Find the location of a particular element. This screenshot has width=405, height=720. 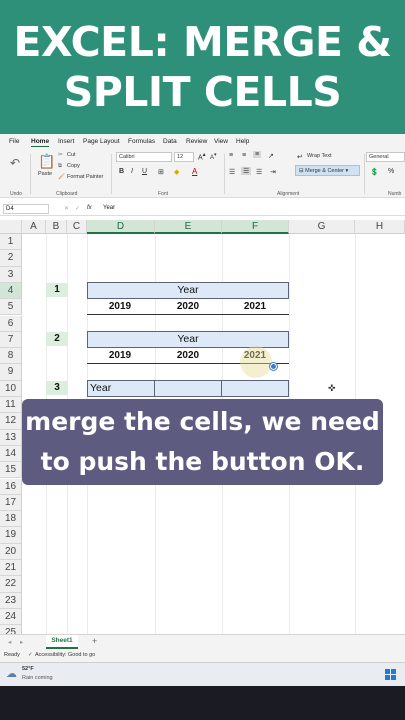

copy-icon: ⧉ is located at coordinates (60, 166).